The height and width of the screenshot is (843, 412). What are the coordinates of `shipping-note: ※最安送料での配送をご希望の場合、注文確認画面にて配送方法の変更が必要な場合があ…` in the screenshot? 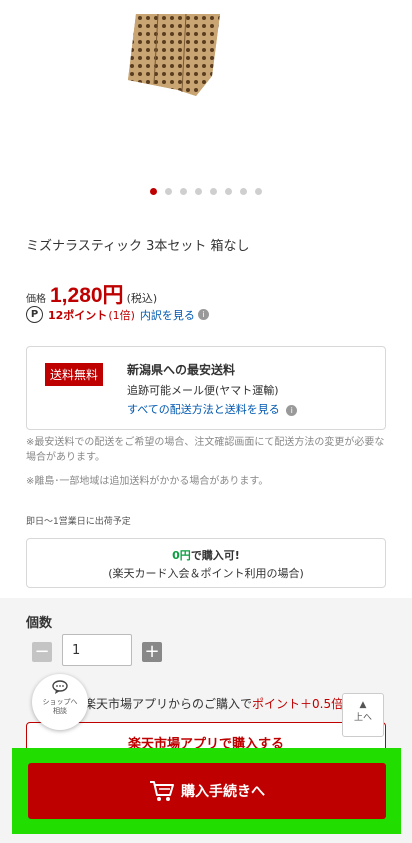 It's located at (205, 450).